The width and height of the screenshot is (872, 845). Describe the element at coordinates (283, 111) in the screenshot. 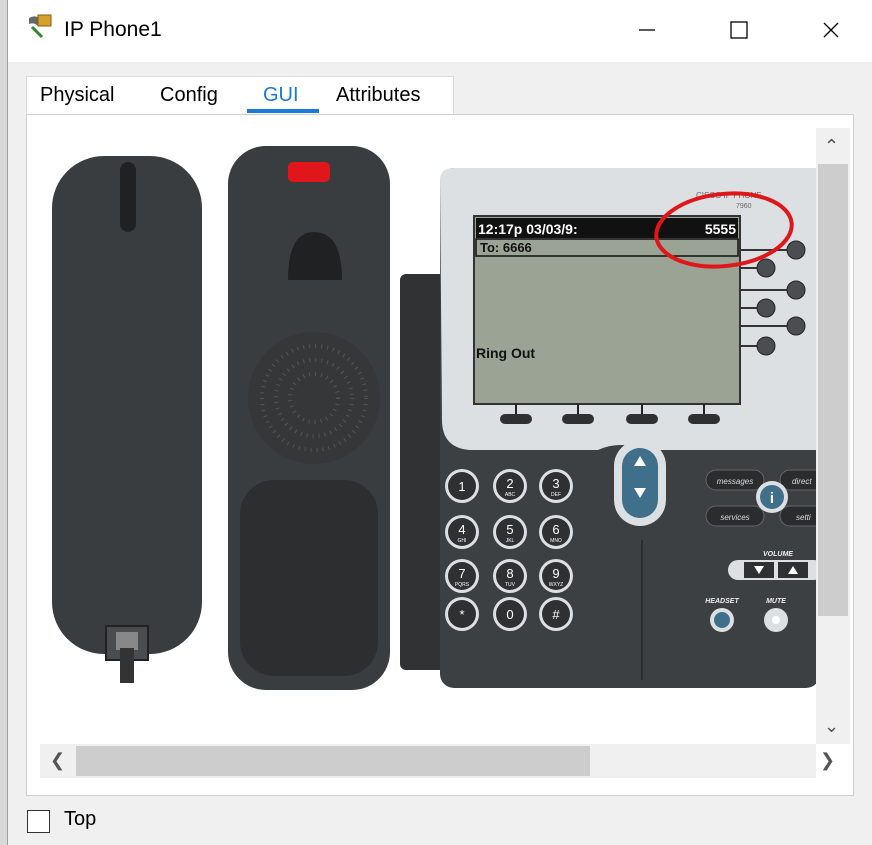

I see `active-tab-indicator` at that location.